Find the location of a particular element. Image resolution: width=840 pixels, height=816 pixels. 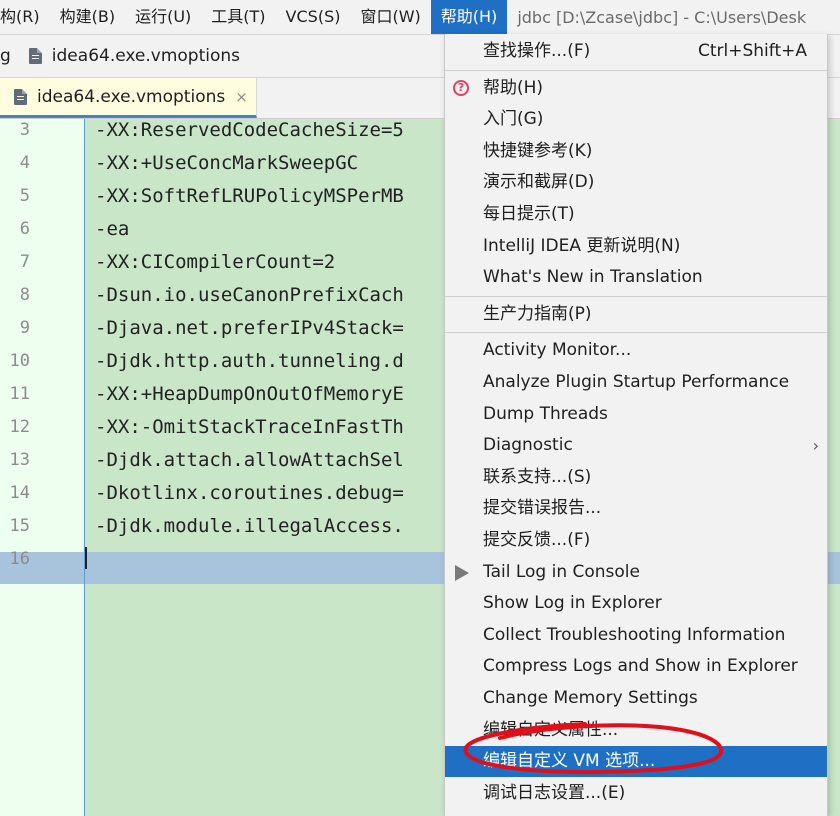

menu-item-label: Collect Troubleshooting Information is located at coordinates (634, 634).